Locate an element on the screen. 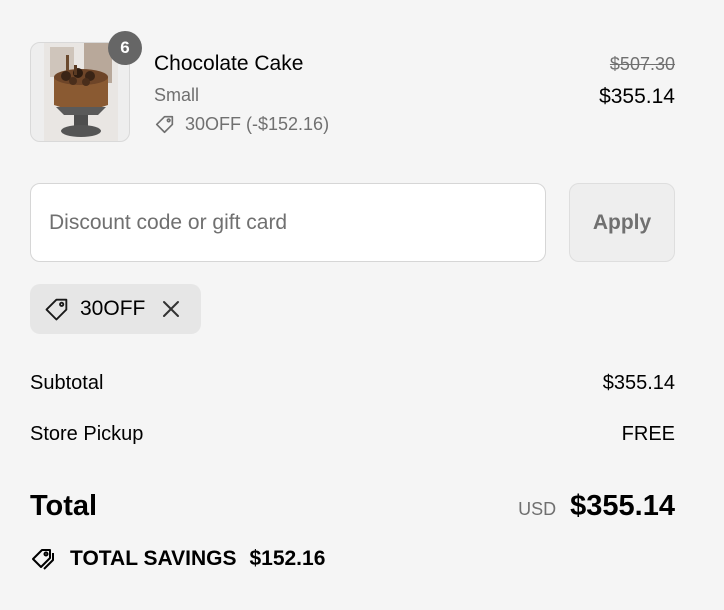 The width and height of the screenshot is (724, 610). discount-code-input is located at coordinates (288, 222).